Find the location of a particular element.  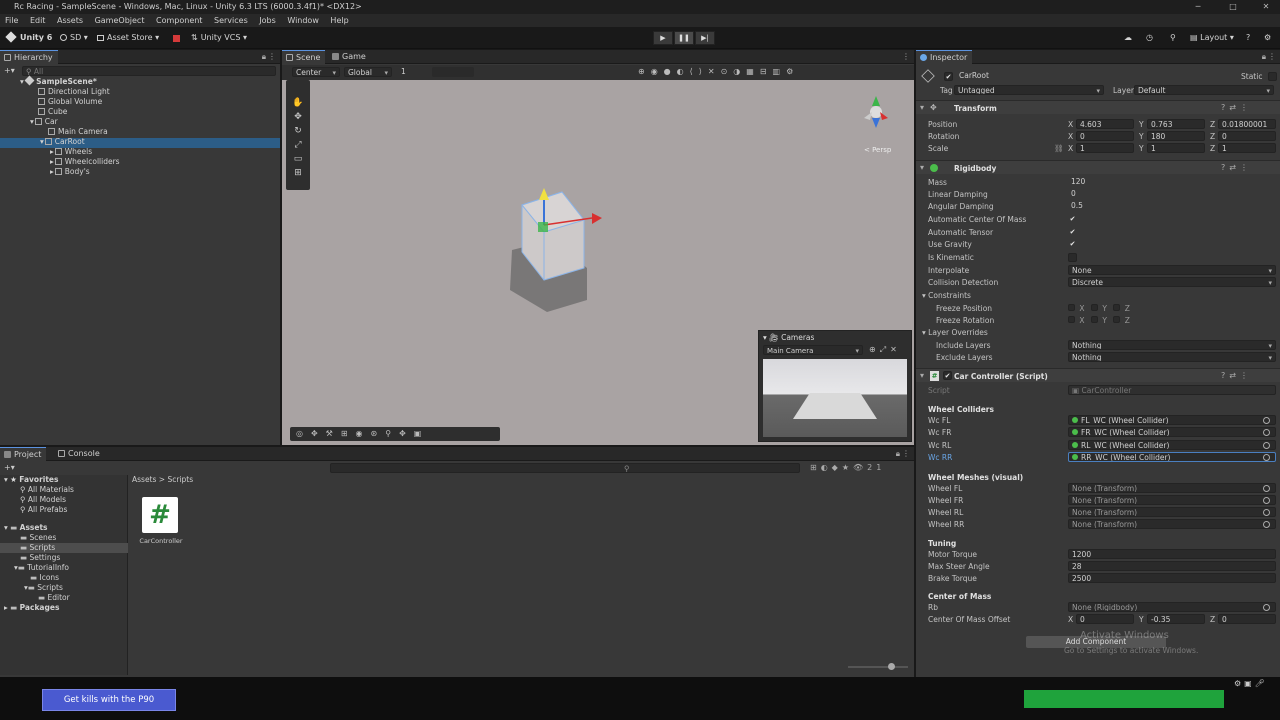

vcs-button: ⇅ Unity VCS ▾ is located at coordinates (219, 38).